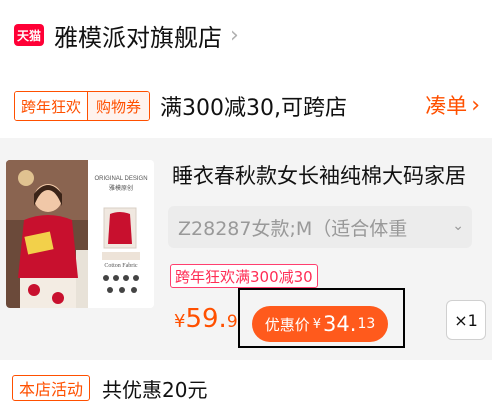 The width and height of the screenshot is (492, 418). I want to click on sku-selector: Z28287女款;M（适合体重 ⌄, so click(320, 227).